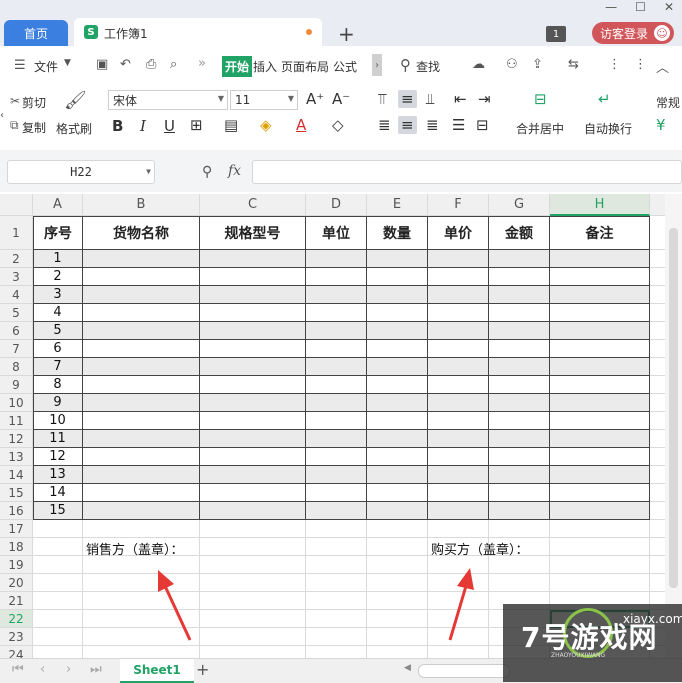 The image size is (682, 683). Describe the element at coordinates (68, 669) in the screenshot. I see `next-sheet-icon: ›` at that location.